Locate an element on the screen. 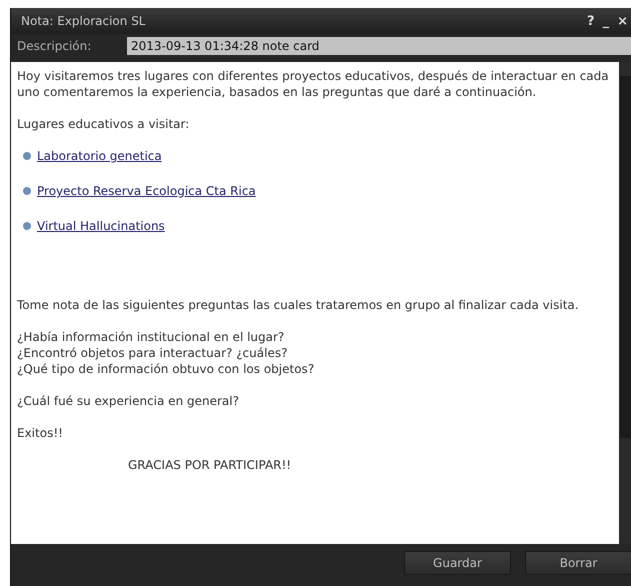  note-text: Tome nota de las siguientes preguntas las cuales trataremos en grupo al finalizar cada visita. is located at coordinates (298, 305).